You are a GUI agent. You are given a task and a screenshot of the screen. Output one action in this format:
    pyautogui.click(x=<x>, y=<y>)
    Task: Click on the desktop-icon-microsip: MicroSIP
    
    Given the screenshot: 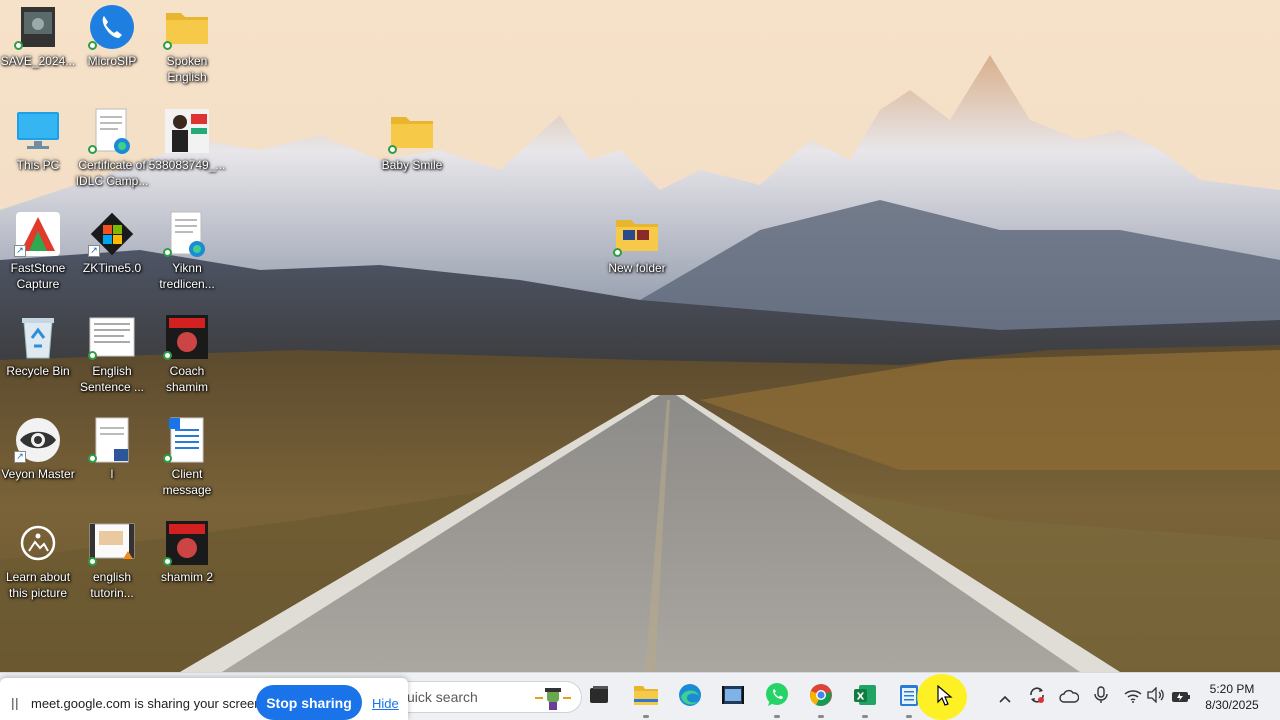 What is the action you would take?
    pyautogui.click(x=112, y=48)
    